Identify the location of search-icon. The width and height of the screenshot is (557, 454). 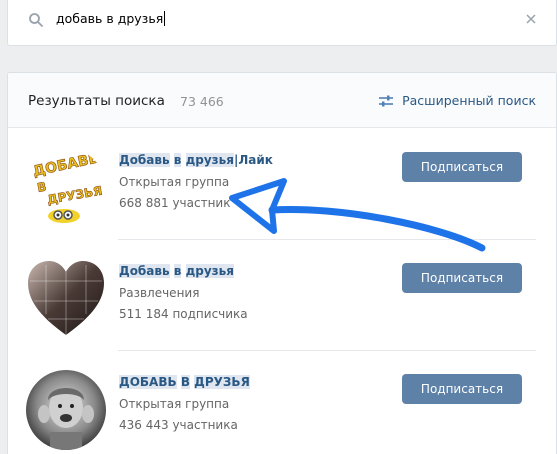
(36, 20).